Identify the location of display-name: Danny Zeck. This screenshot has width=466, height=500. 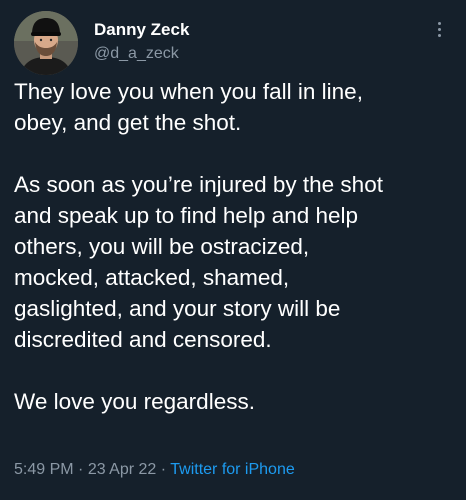
(141, 30).